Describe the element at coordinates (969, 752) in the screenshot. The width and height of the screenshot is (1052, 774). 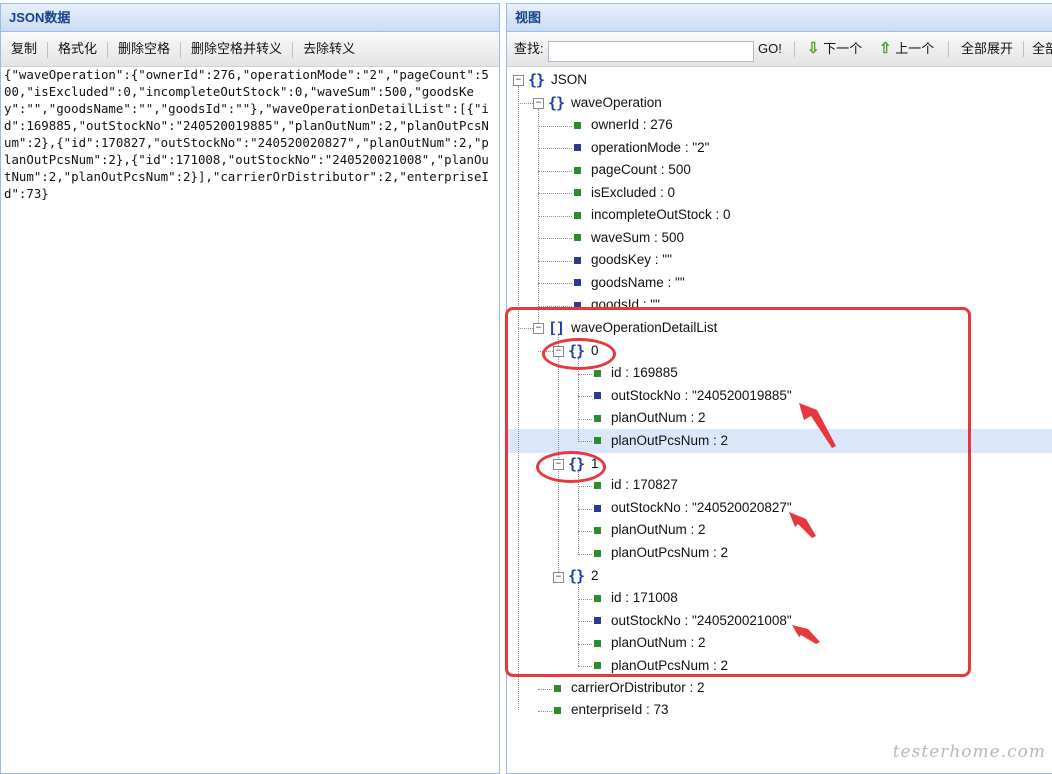
I see `site-watermark: testerhome.com` at that location.